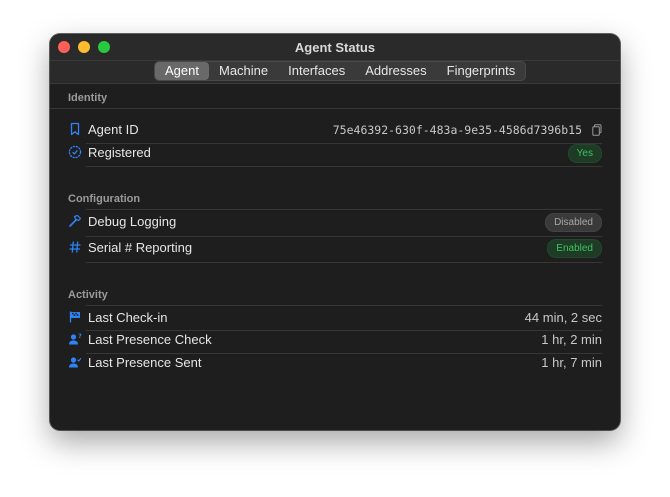  I want to click on section-header-identity: Identity, so click(88, 98).